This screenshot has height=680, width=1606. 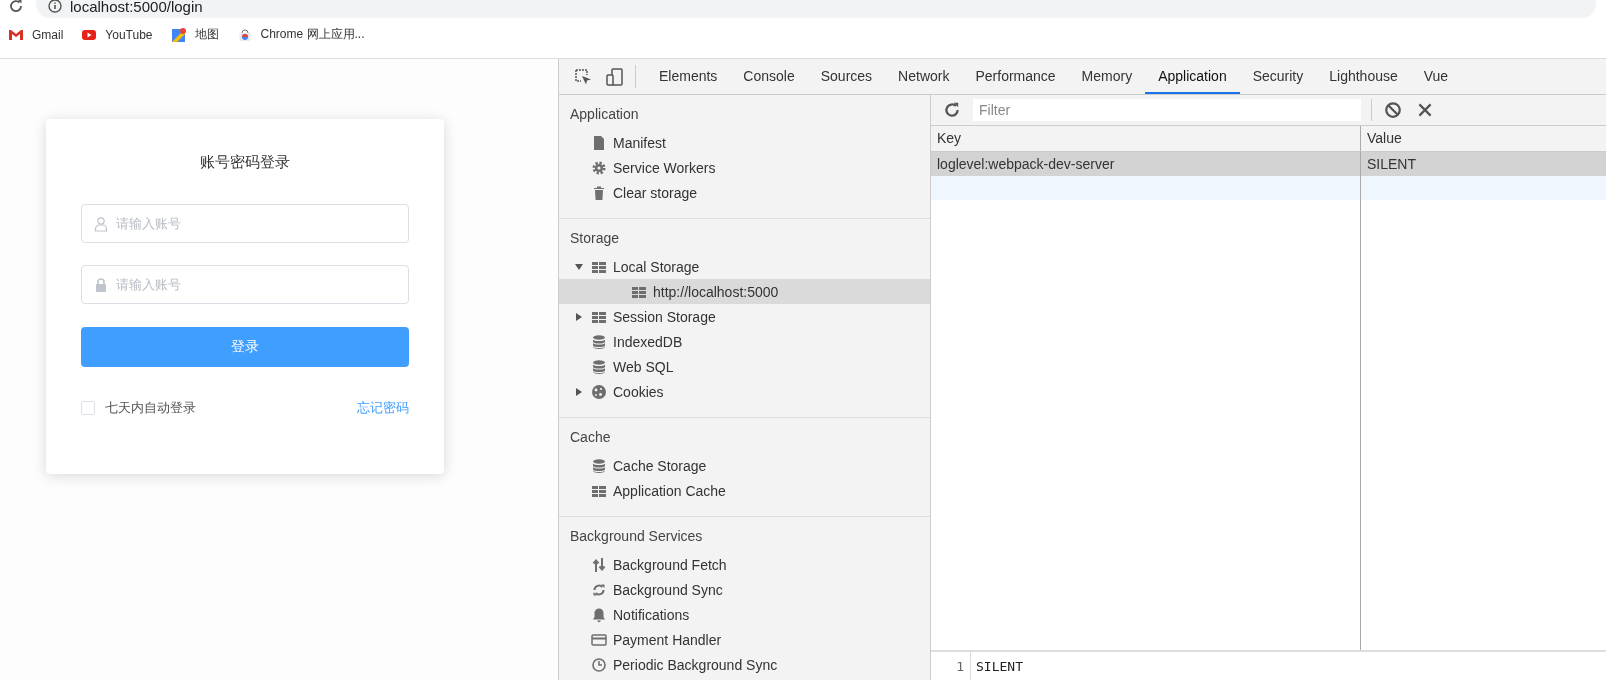 What do you see at coordinates (178, 34) in the screenshot?
I see `map-icon` at bounding box center [178, 34].